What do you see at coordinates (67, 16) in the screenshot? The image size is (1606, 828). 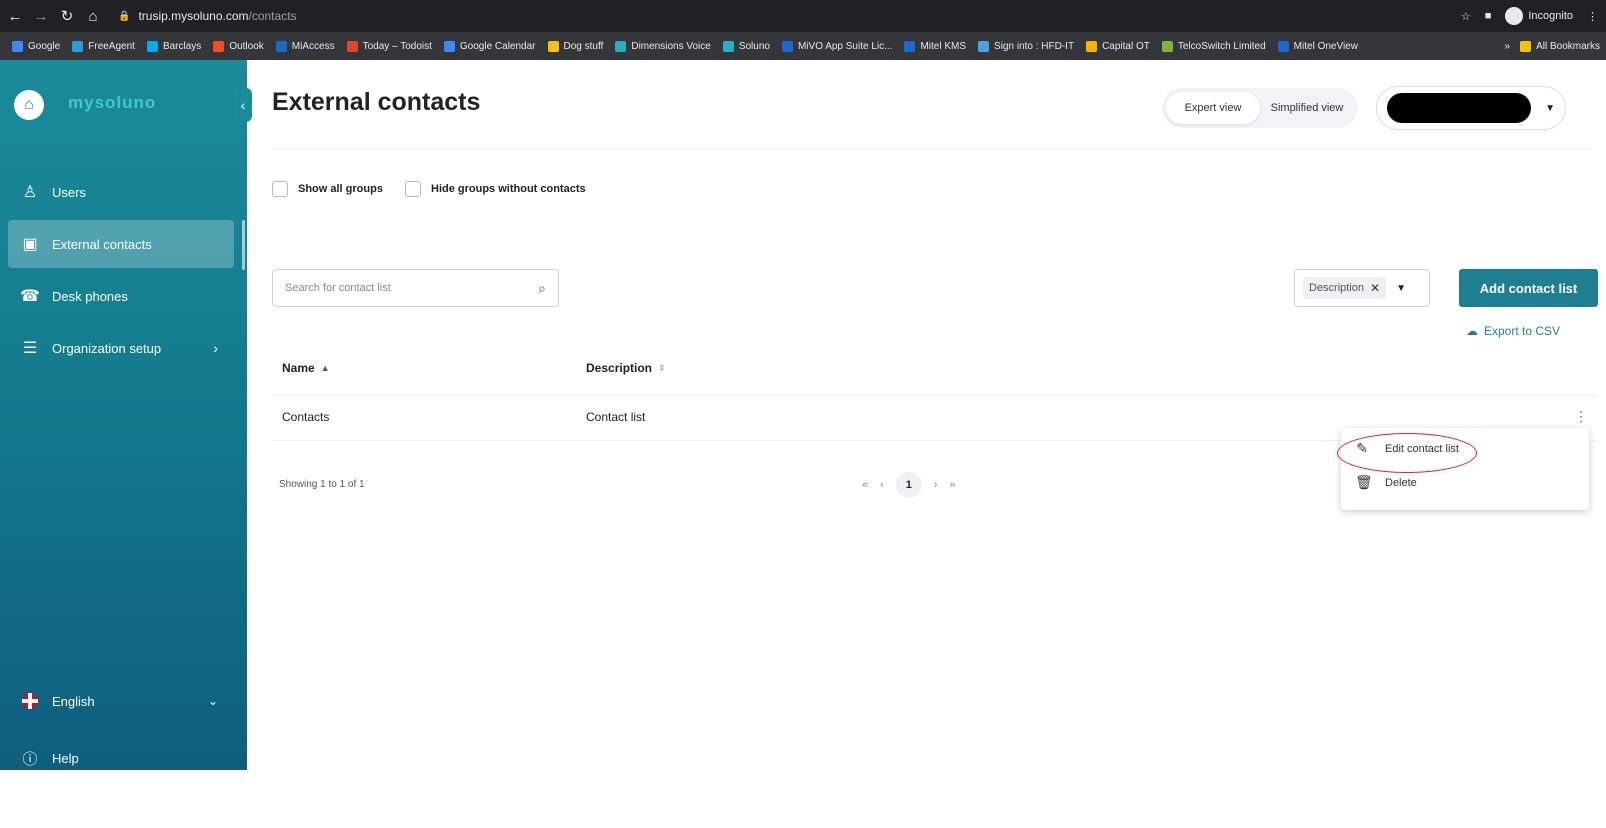 I see `reload-icon: ↻` at bounding box center [67, 16].